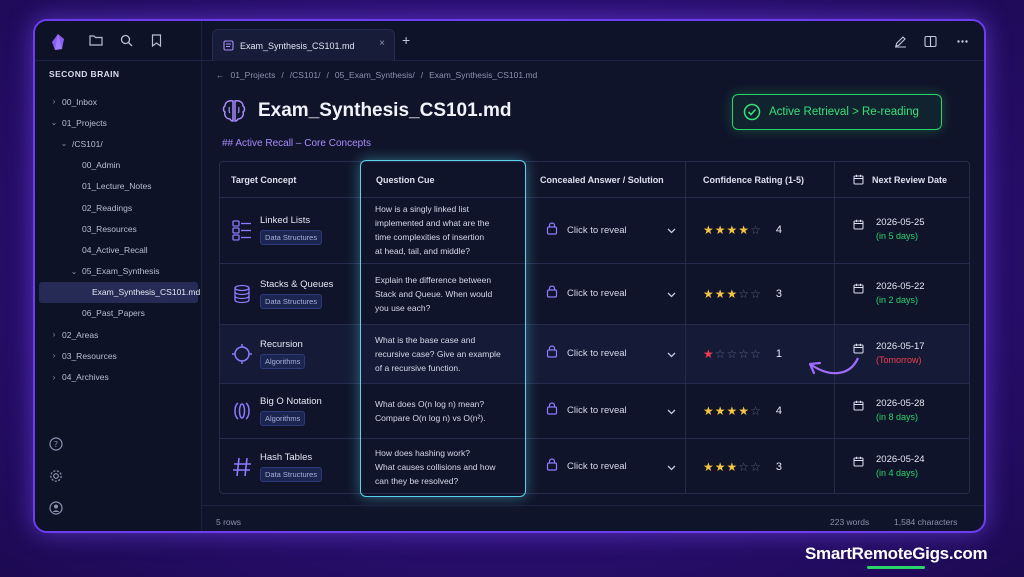 The width and height of the screenshot is (1024, 577). What do you see at coordinates (118, 207) in the screenshot?
I see `sidebar-item-02-readings: 02_Readings` at bounding box center [118, 207].